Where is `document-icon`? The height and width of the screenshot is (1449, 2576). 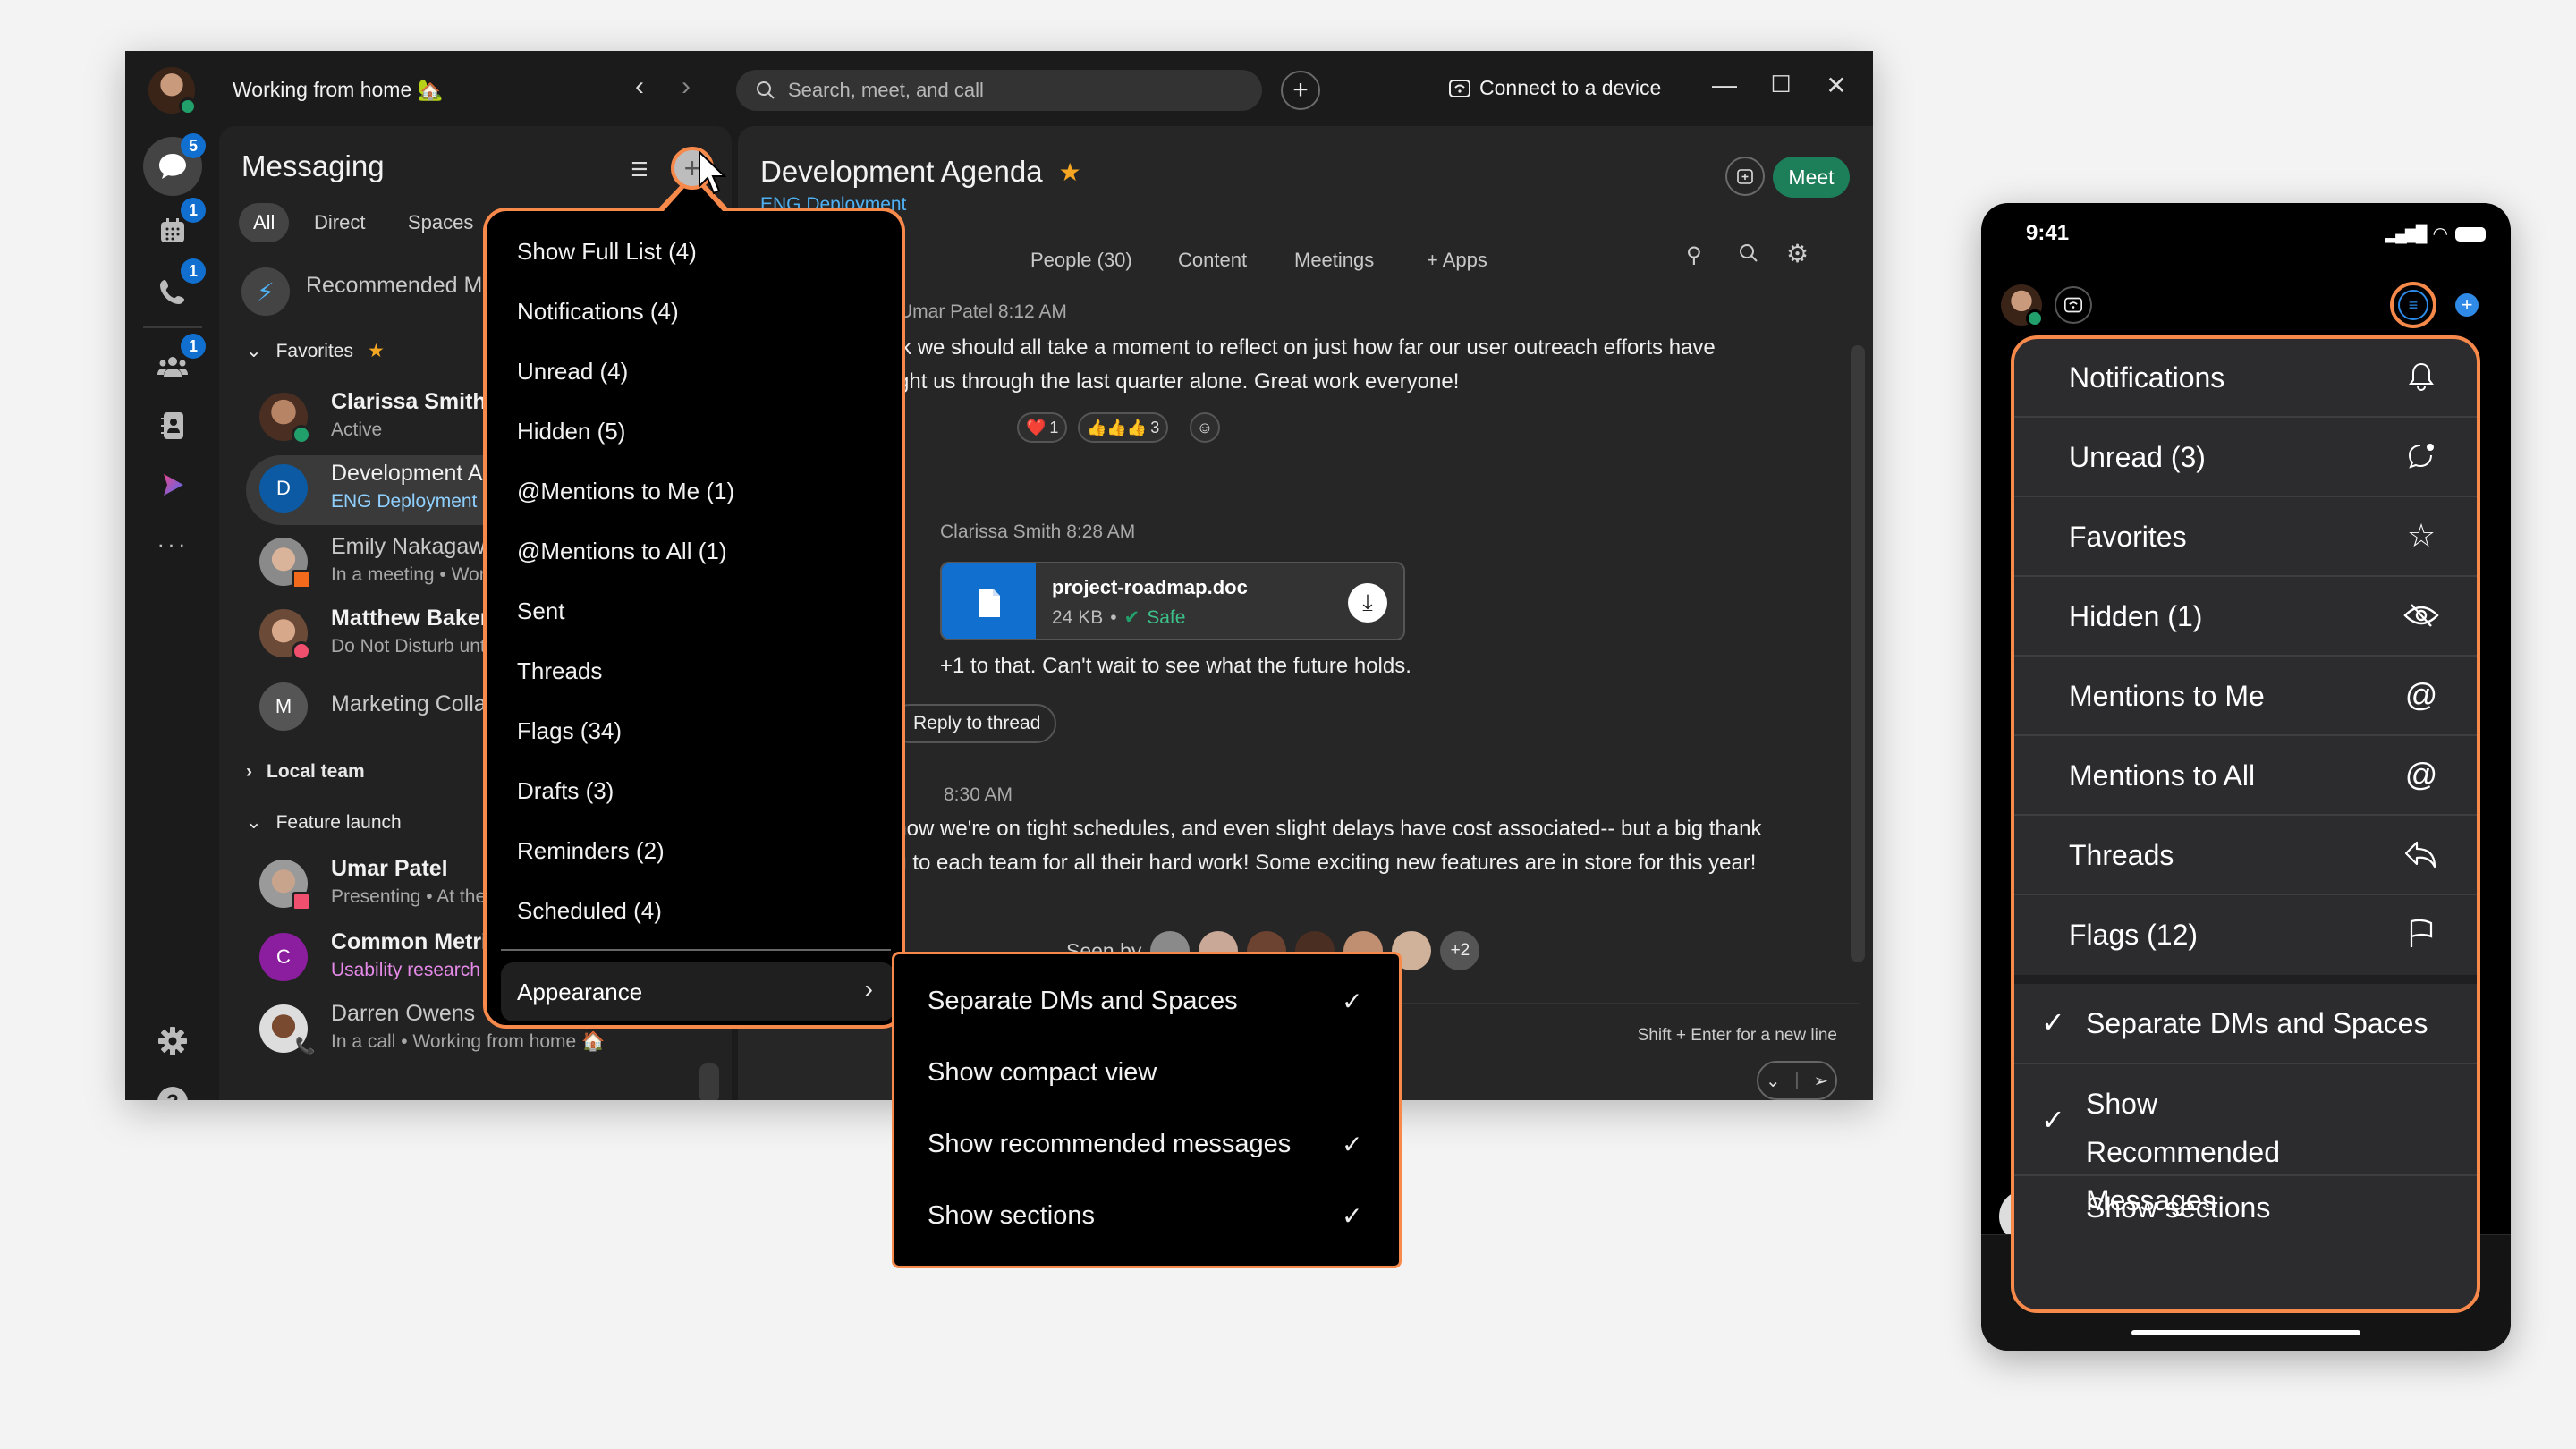 document-icon is located at coordinates (989, 601).